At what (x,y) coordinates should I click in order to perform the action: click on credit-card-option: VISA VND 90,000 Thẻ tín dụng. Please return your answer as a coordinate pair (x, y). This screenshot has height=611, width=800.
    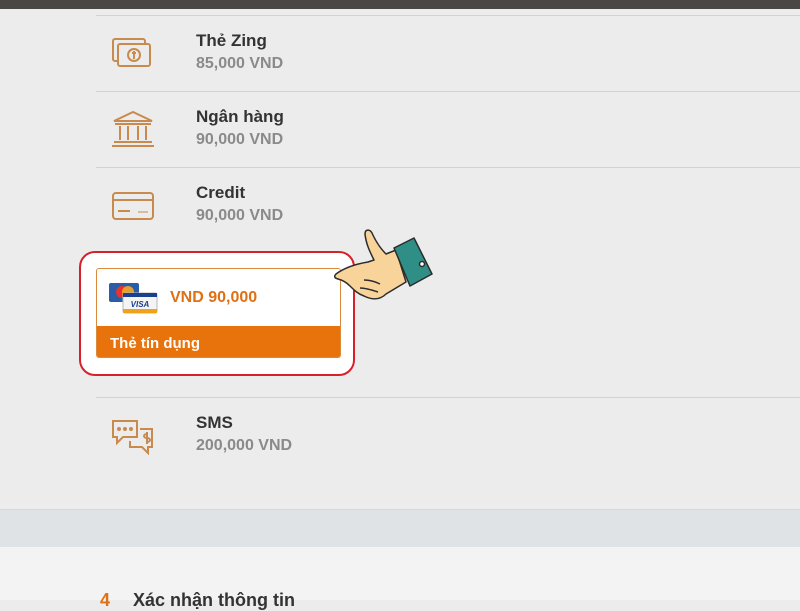
    Looking at the image, I should click on (218, 313).